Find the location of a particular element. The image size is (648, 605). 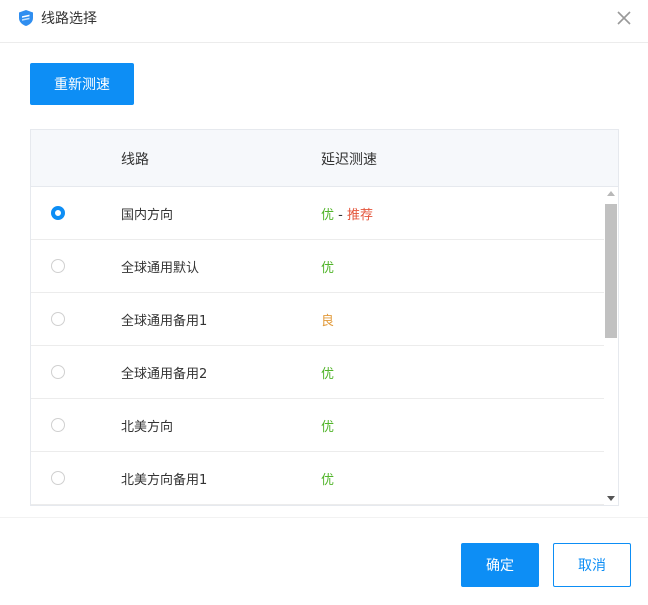

table-row: 北美方向 优 is located at coordinates (317, 425).